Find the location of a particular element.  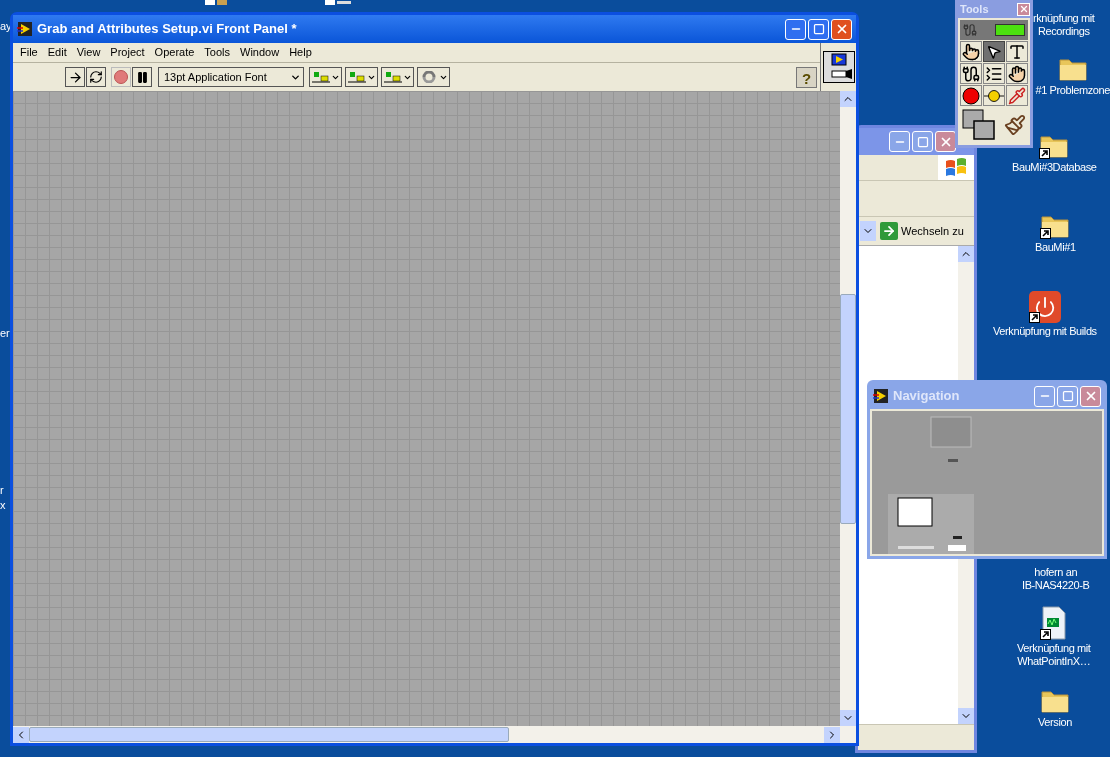

probe-icon is located at coordinates (994, 95).